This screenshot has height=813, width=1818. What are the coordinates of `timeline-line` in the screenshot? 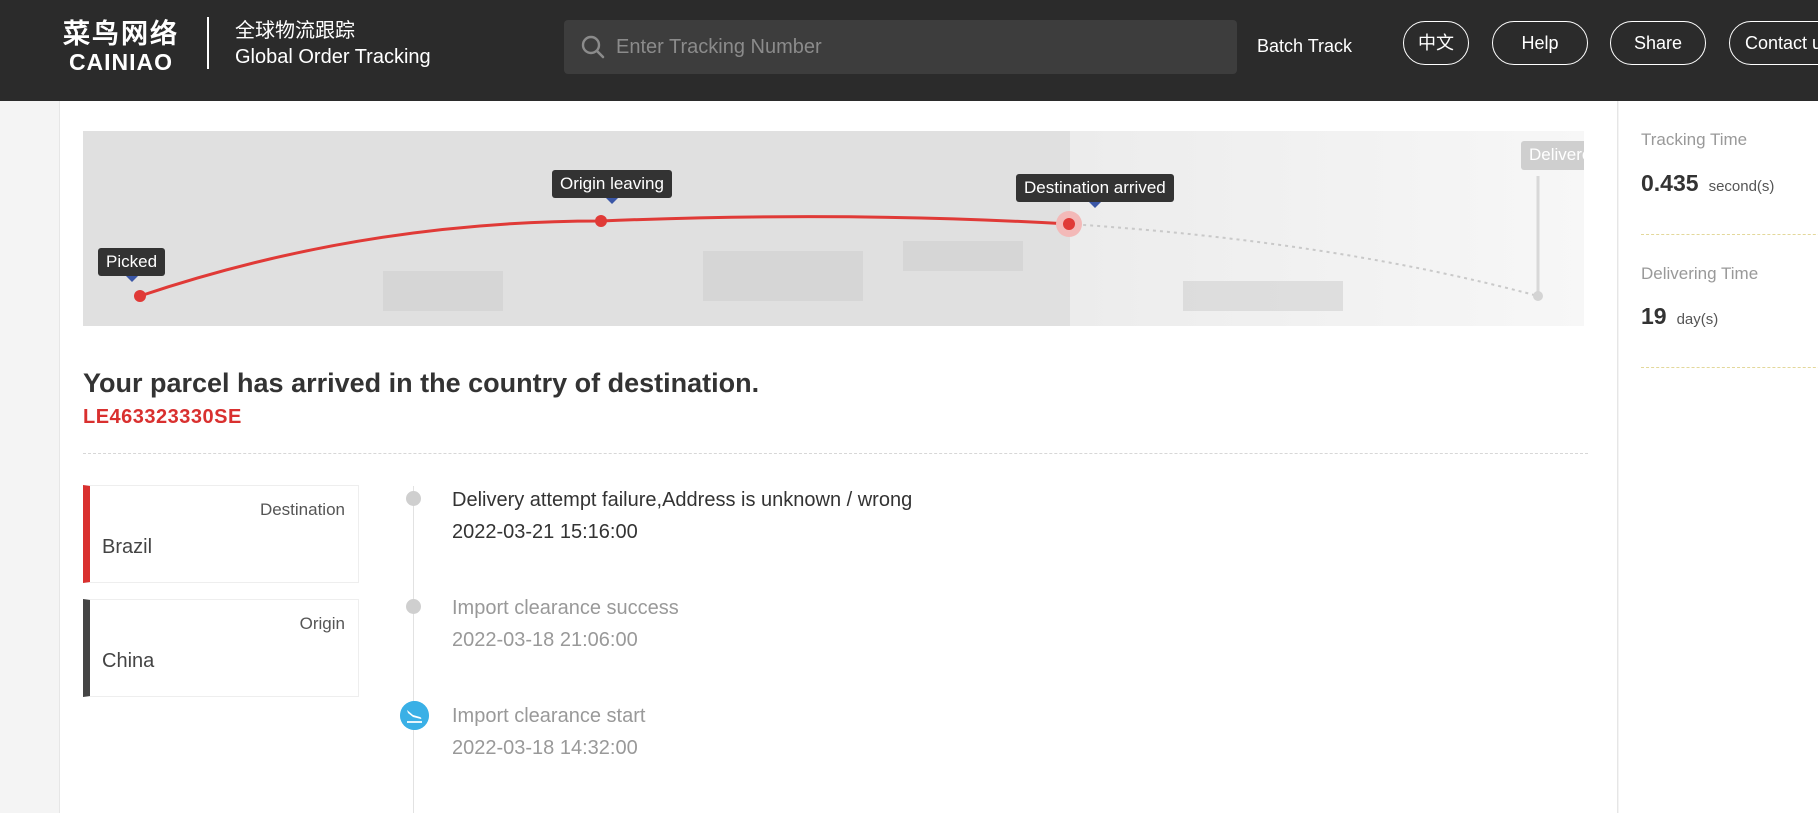 It's located at (413, 649).